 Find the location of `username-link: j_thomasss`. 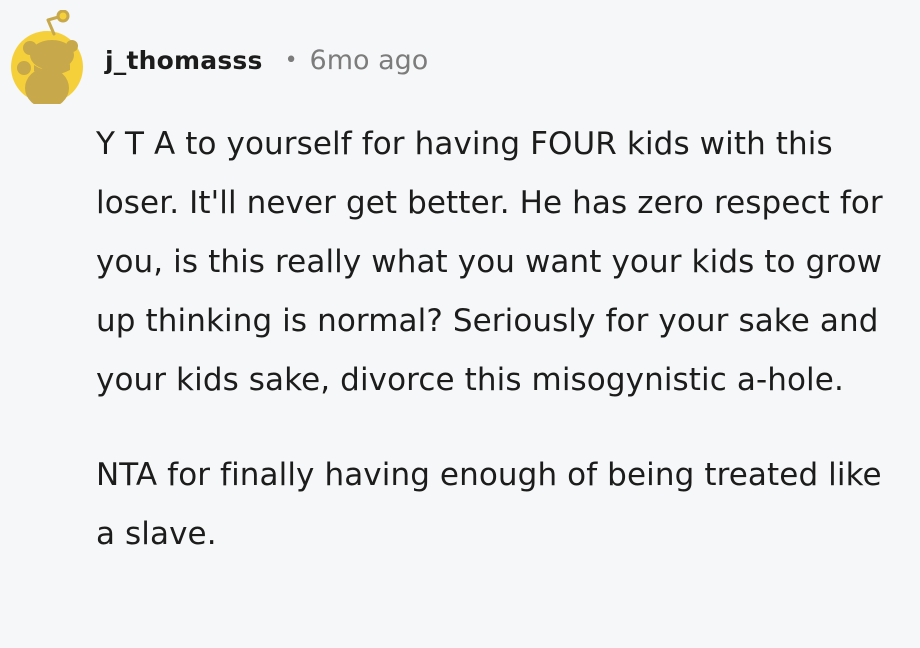

username-link: j_thomasss is located at coordinates (184, 60).